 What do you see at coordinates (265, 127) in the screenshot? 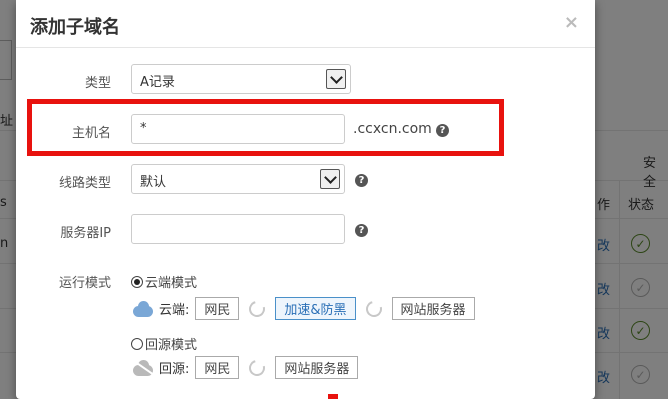
I see `highlight-annotation` at bounding box center [265, 127].